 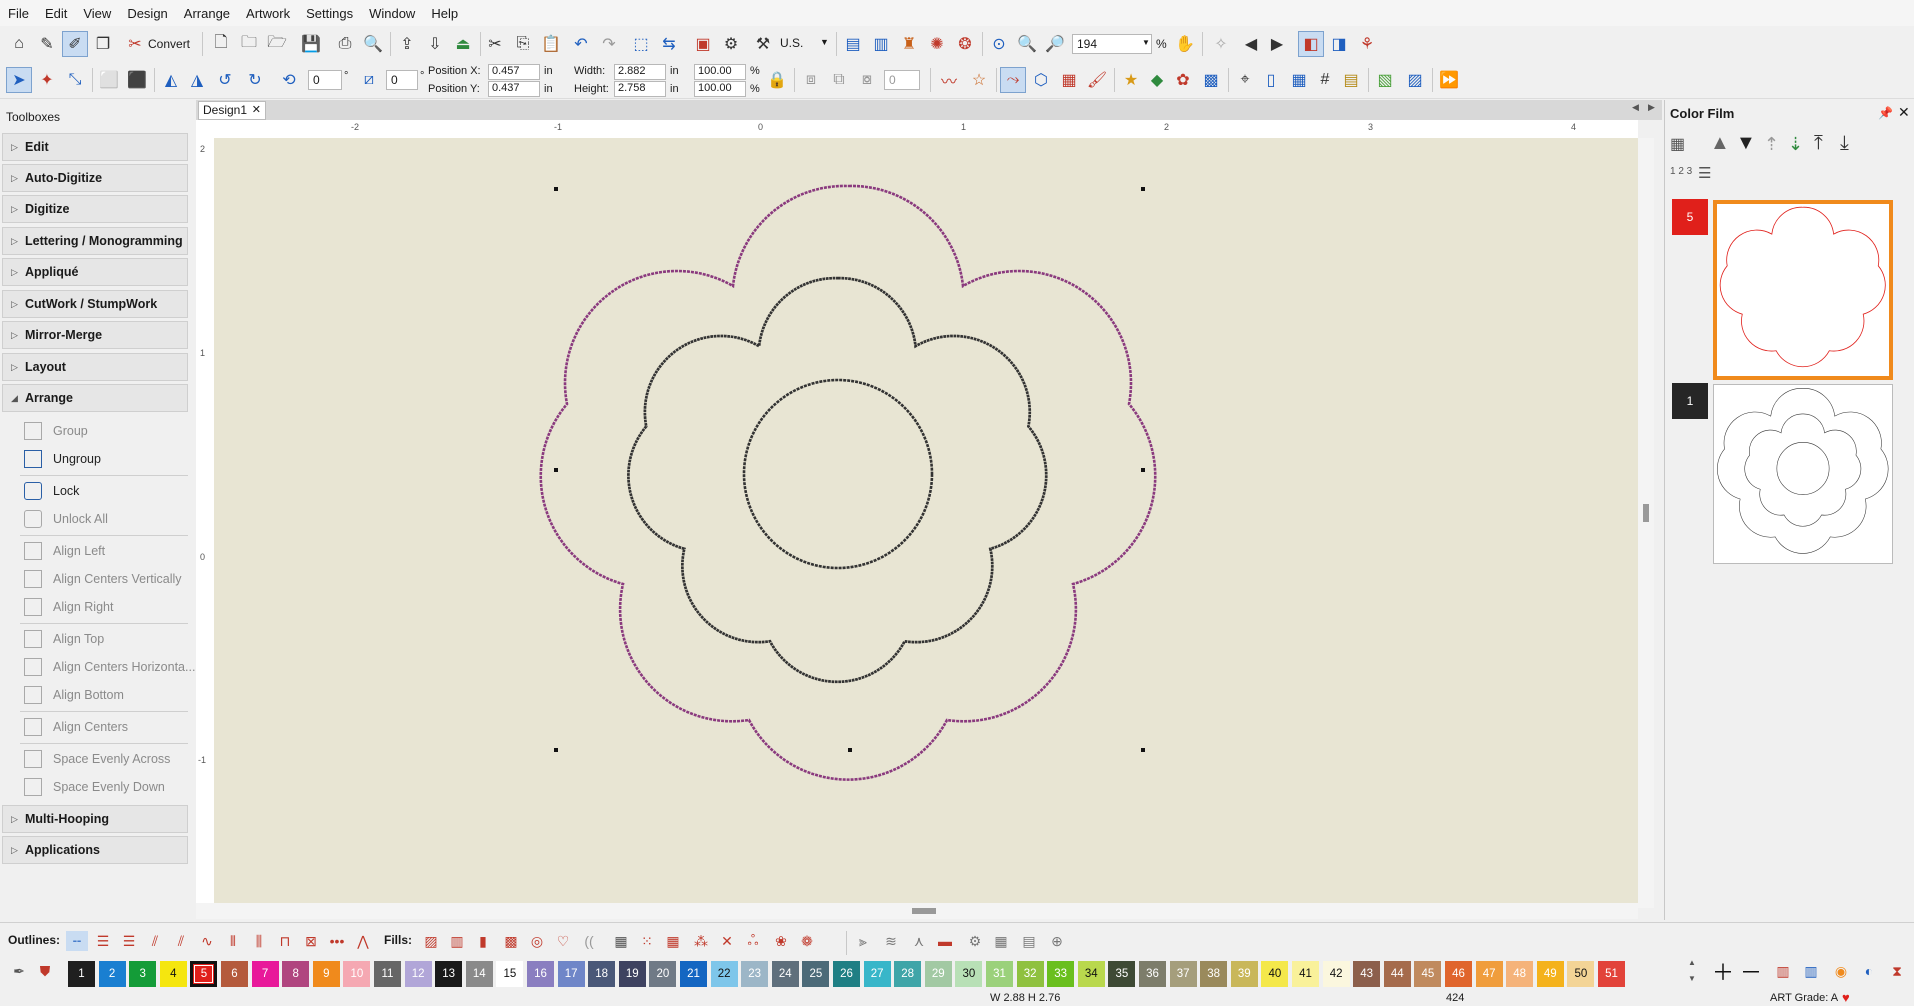 What do you see at coordinates (285, 941) in the screenshot?
I see `blanket-outline-icon: ⊓` at bounding box center [285, 941].